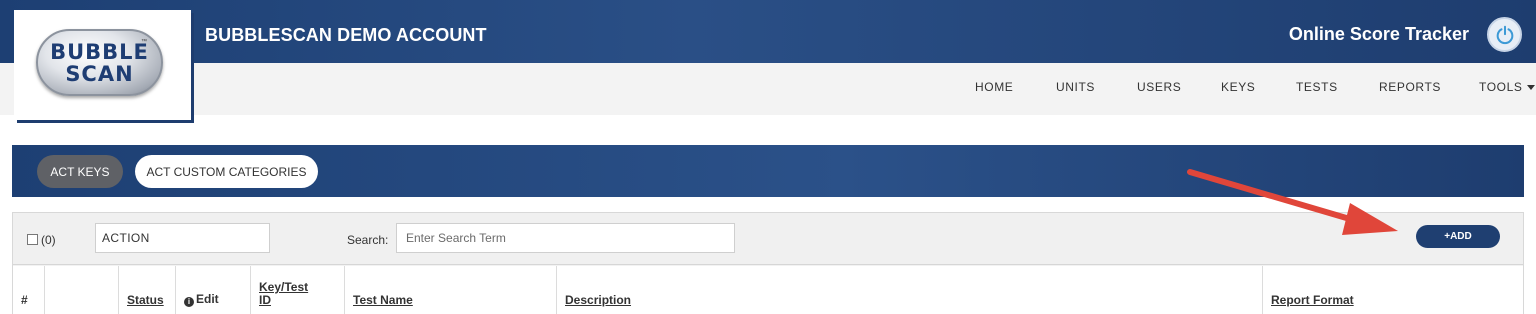 This screenshot has width=1536, height=314. I want to click on logo-text-line1: BUBBLE, so click(99, 52).